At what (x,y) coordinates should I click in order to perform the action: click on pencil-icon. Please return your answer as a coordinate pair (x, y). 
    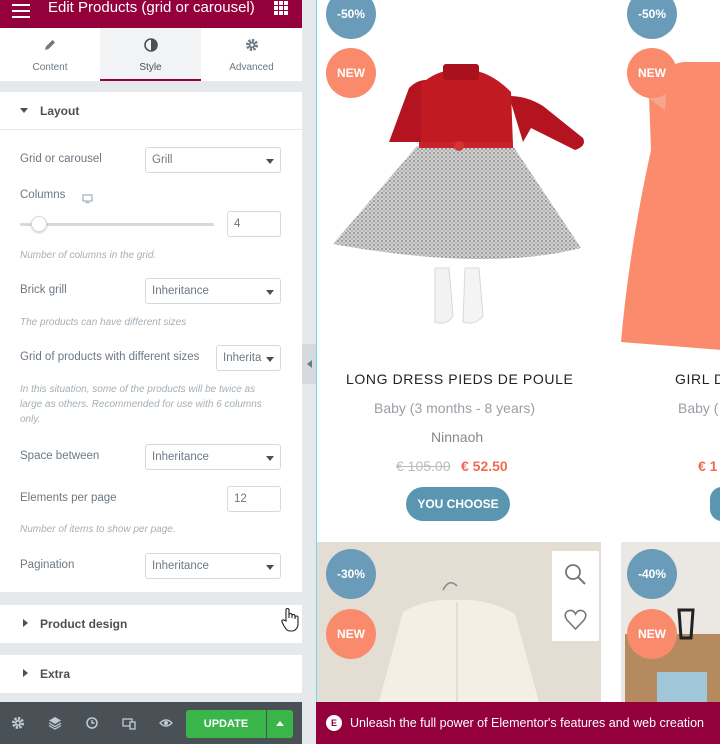
    Looking at the image, I should click on (50, 50).